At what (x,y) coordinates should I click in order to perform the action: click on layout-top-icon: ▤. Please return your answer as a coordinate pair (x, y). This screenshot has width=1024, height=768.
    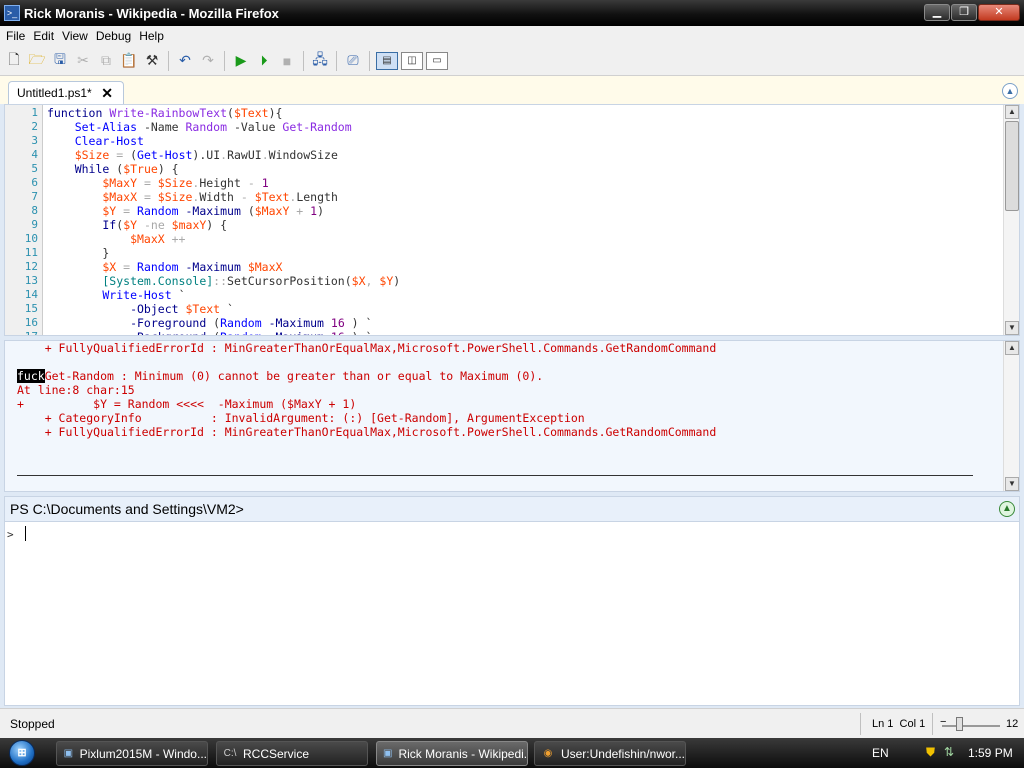
    Looking at the image, I should click on (387, 60).